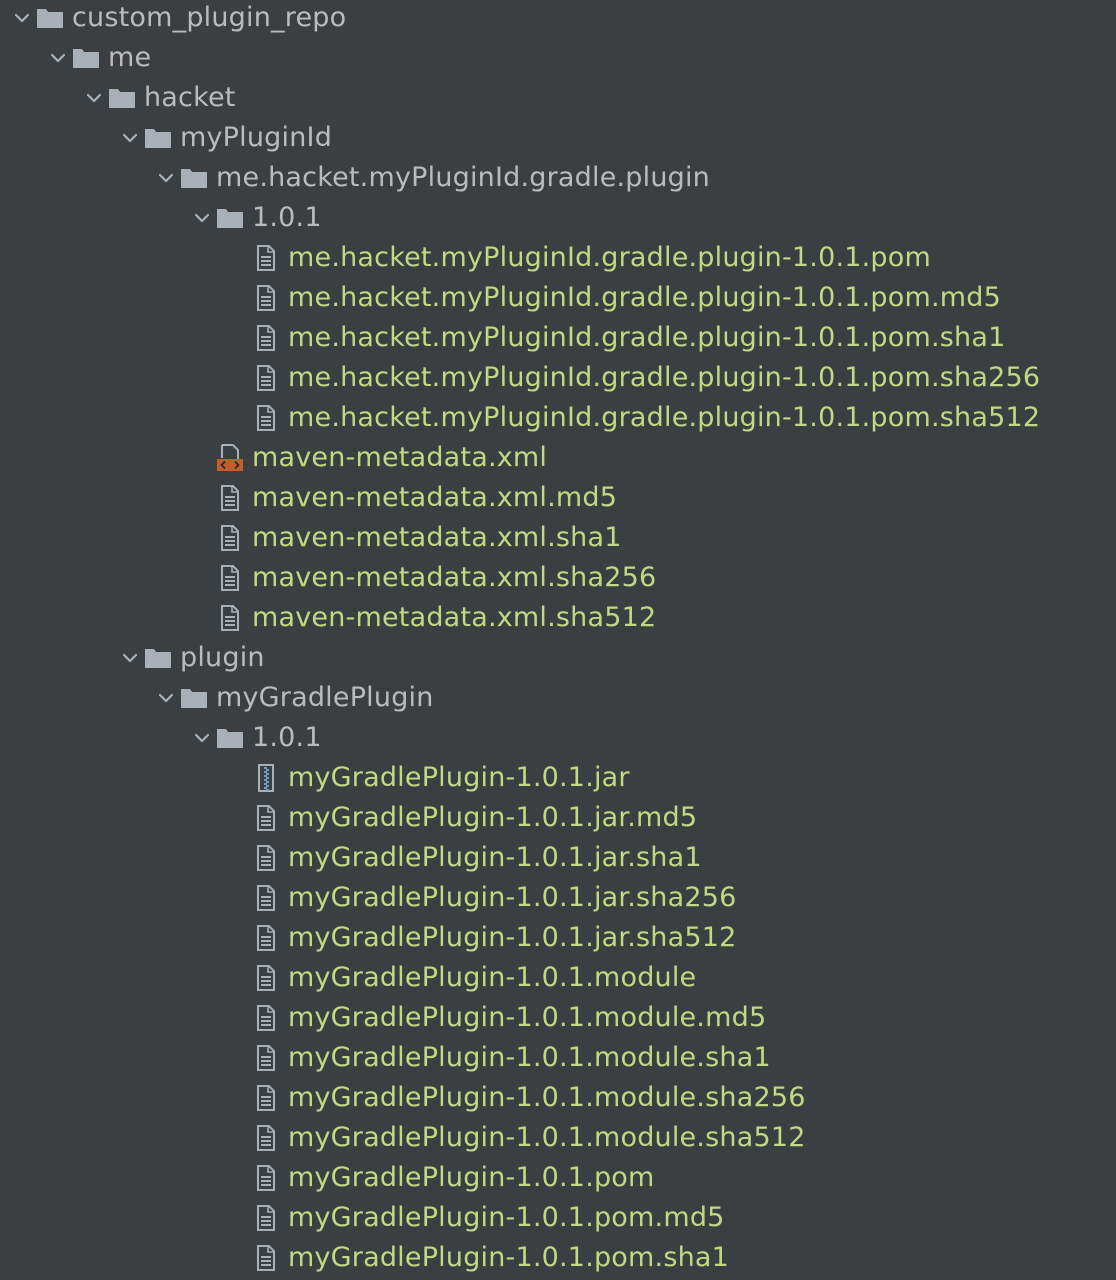 The width and height of the screenshot is (1116, 1280). I want to click on file-label: myGradlePlugin-1.0.1.jar, so click(459, 777).